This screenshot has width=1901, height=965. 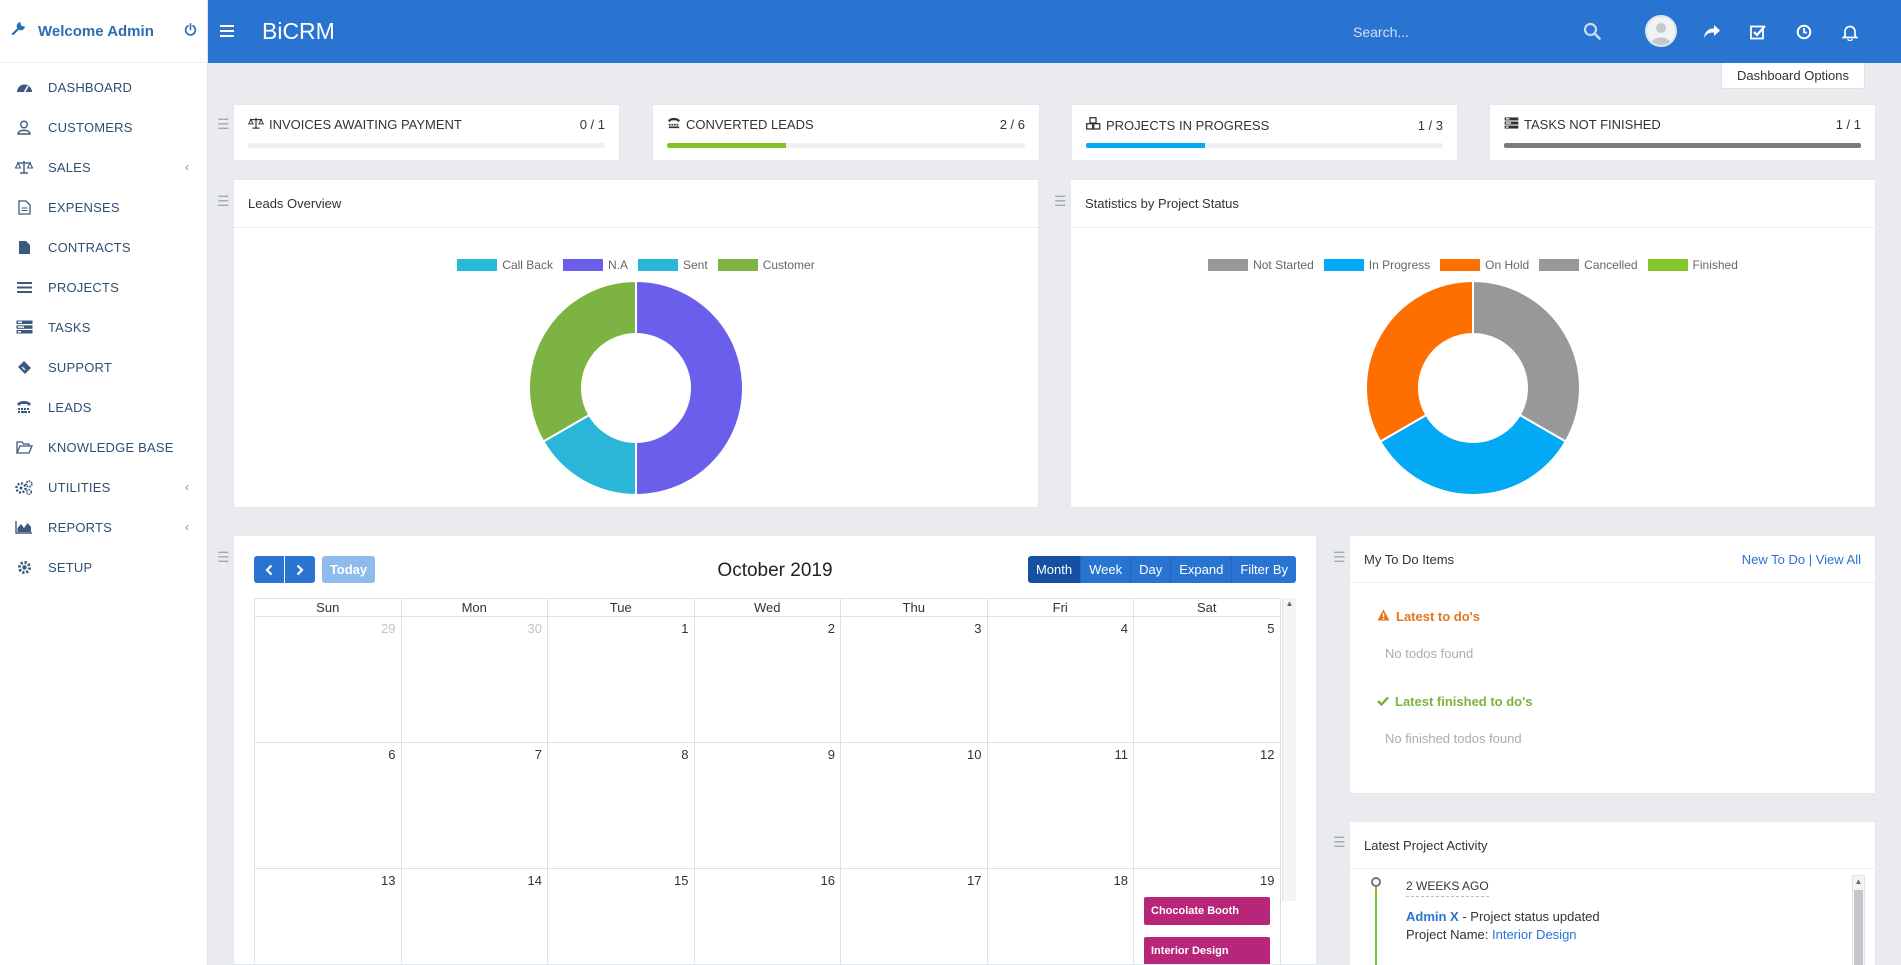 I want to click on calendar-day-cell: 15, so click(x=621, y=916).